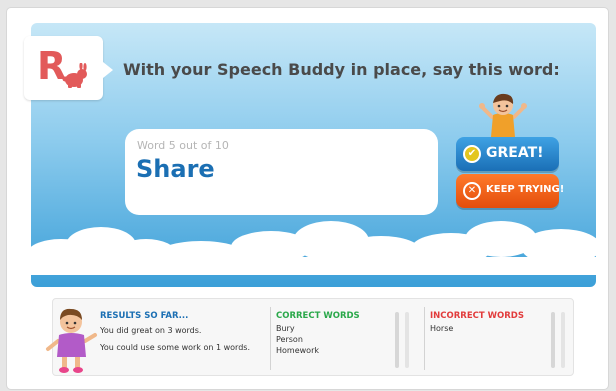 Image resolution: width=616 pixels, height=391 pixels. I want to click on bubble-tail, so click(108, 70).